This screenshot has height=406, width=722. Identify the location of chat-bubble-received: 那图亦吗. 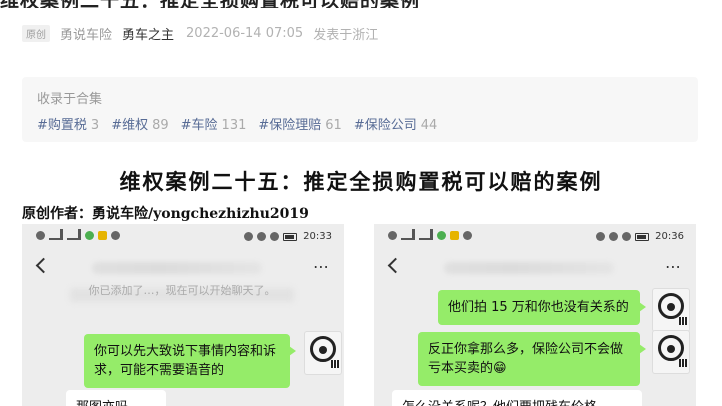
(116, 398).